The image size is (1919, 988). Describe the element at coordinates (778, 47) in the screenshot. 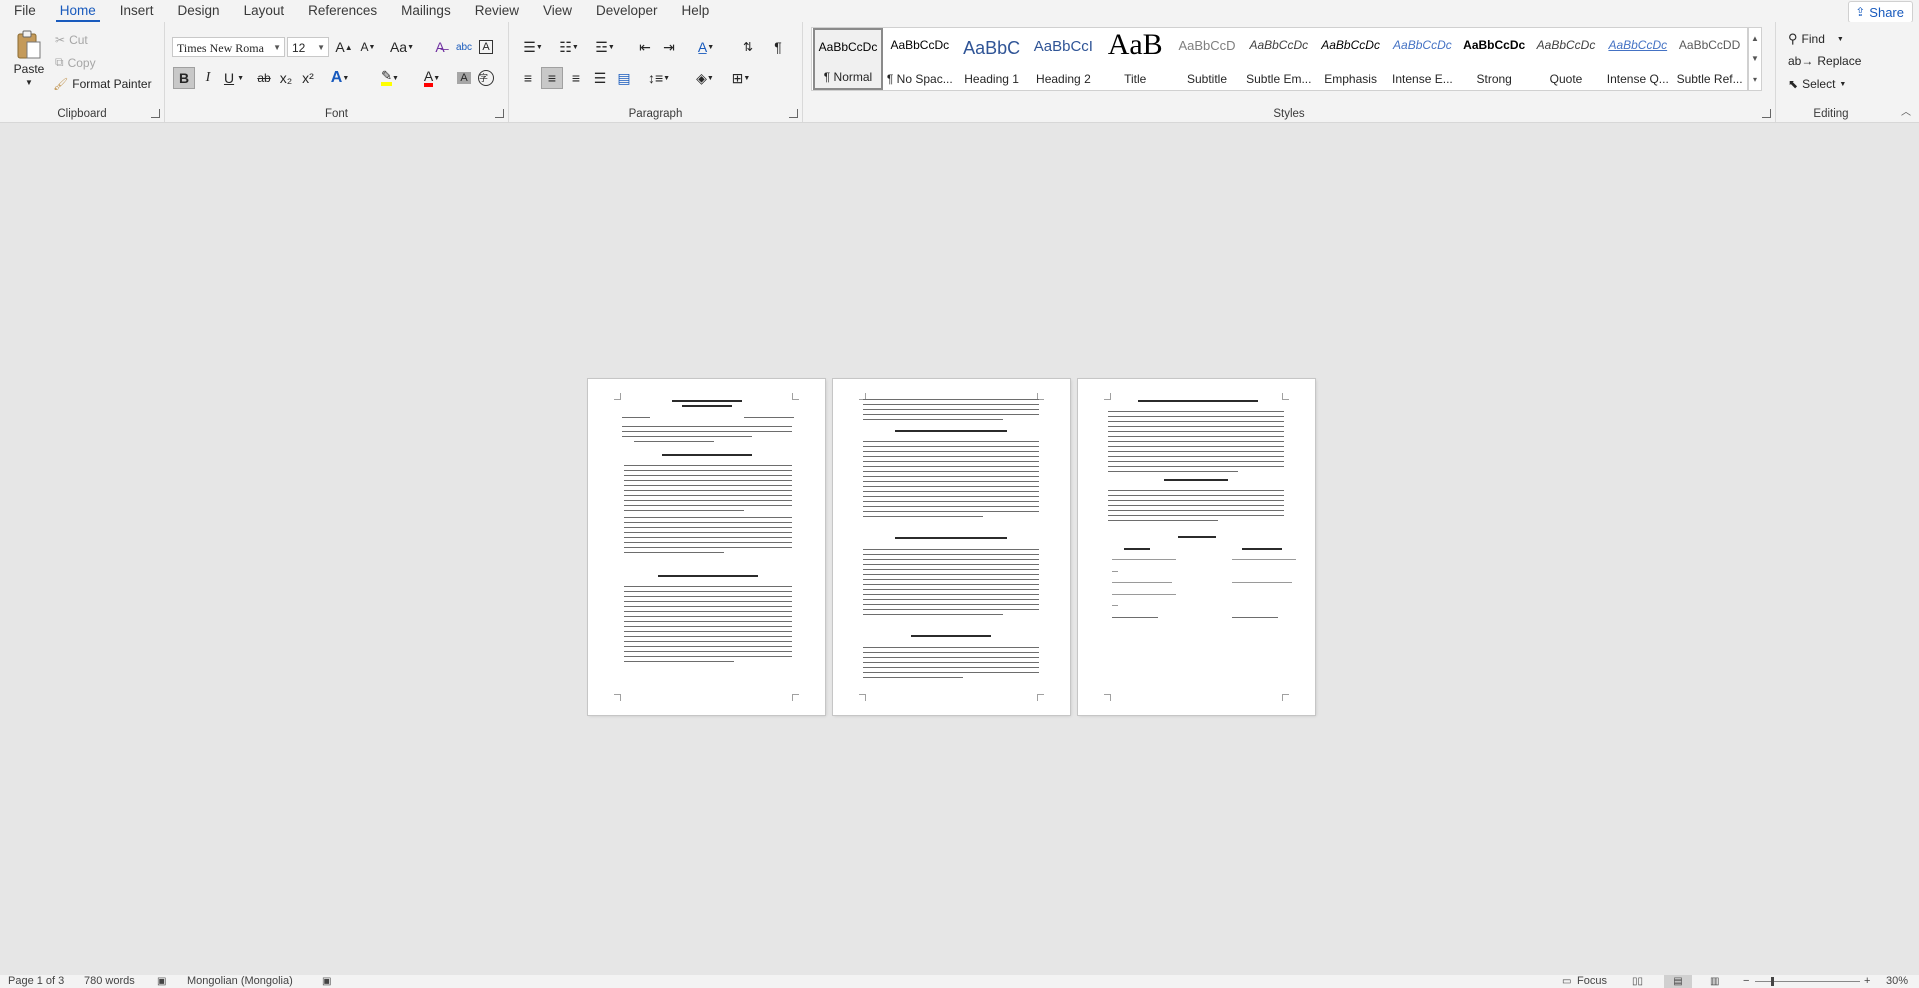

I see `show-formatting-button: ¶` at that location.